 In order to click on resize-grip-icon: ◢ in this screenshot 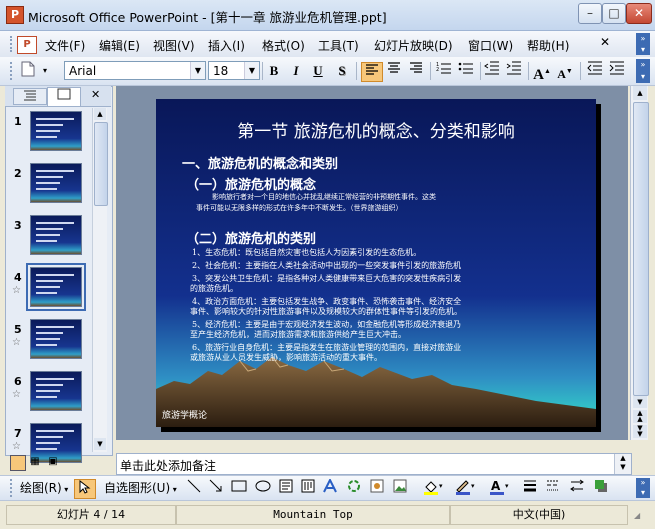, I will do `click(641, 518)`.